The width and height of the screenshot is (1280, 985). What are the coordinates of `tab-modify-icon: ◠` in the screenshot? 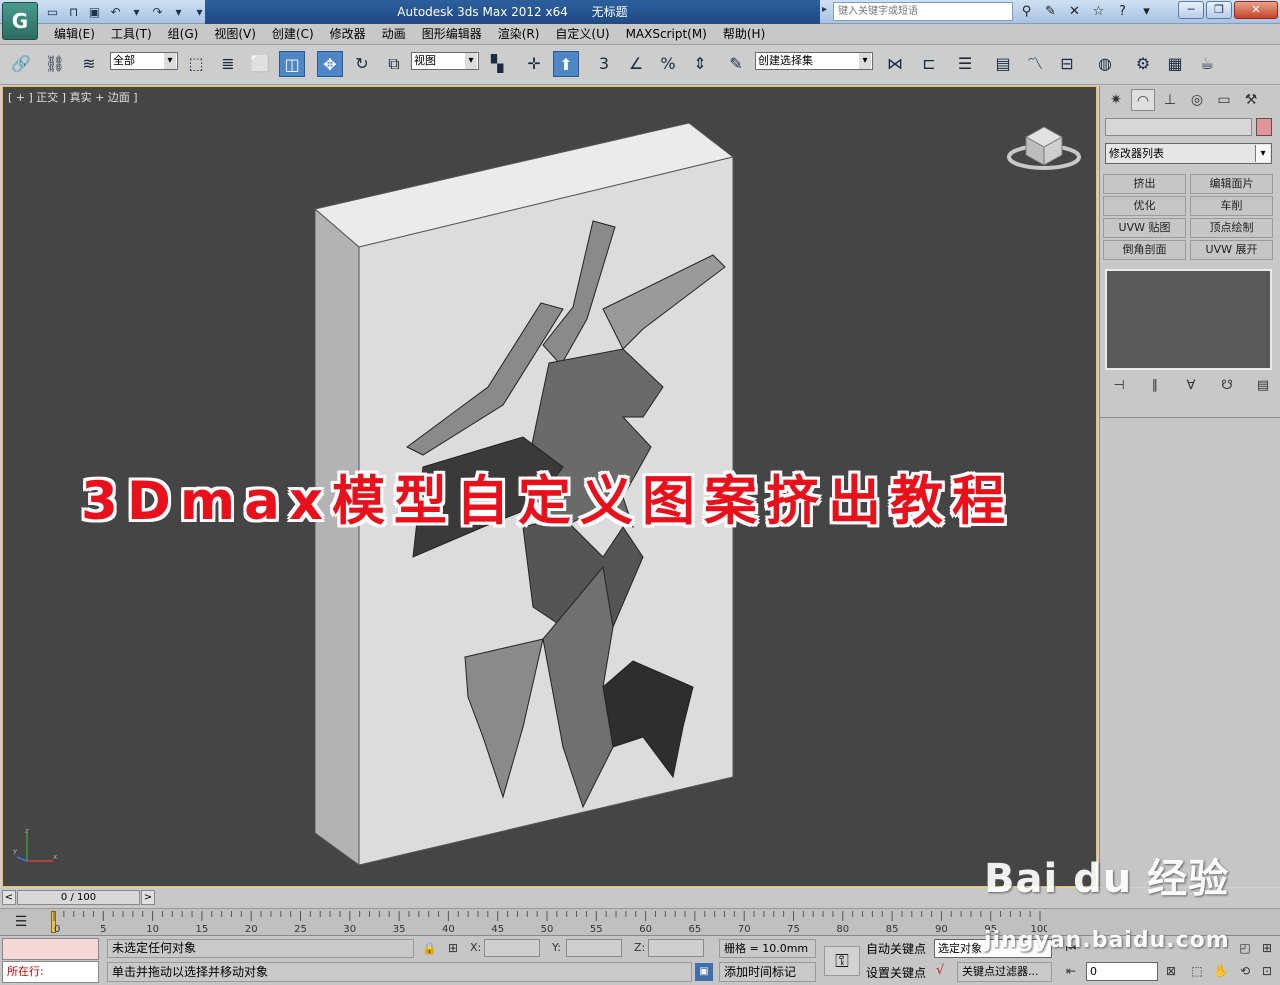 It's located at (1143, 100).